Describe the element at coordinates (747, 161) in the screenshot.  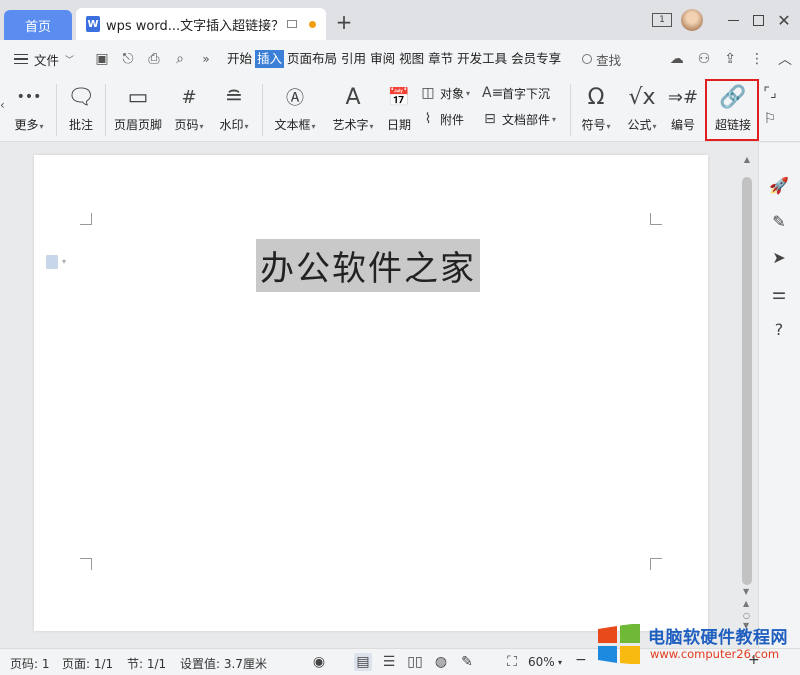
I see `scroll-up-icon: ▲` at that location.